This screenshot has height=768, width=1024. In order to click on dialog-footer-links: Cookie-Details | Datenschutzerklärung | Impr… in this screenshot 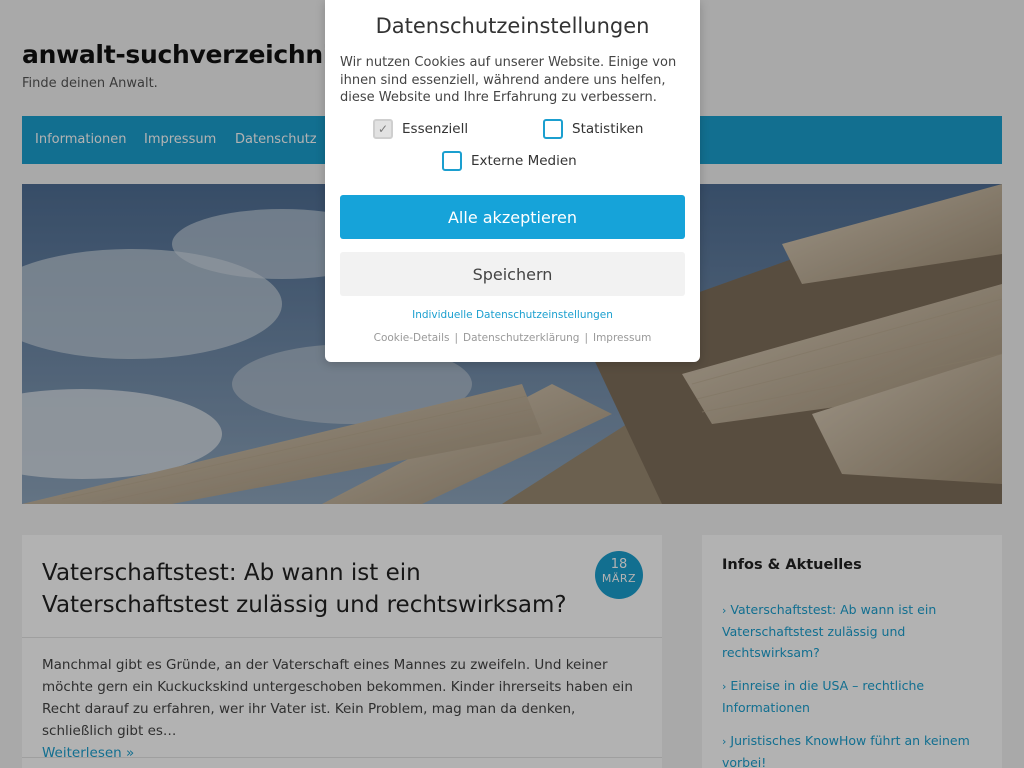, I will do `click(512, 338)`.